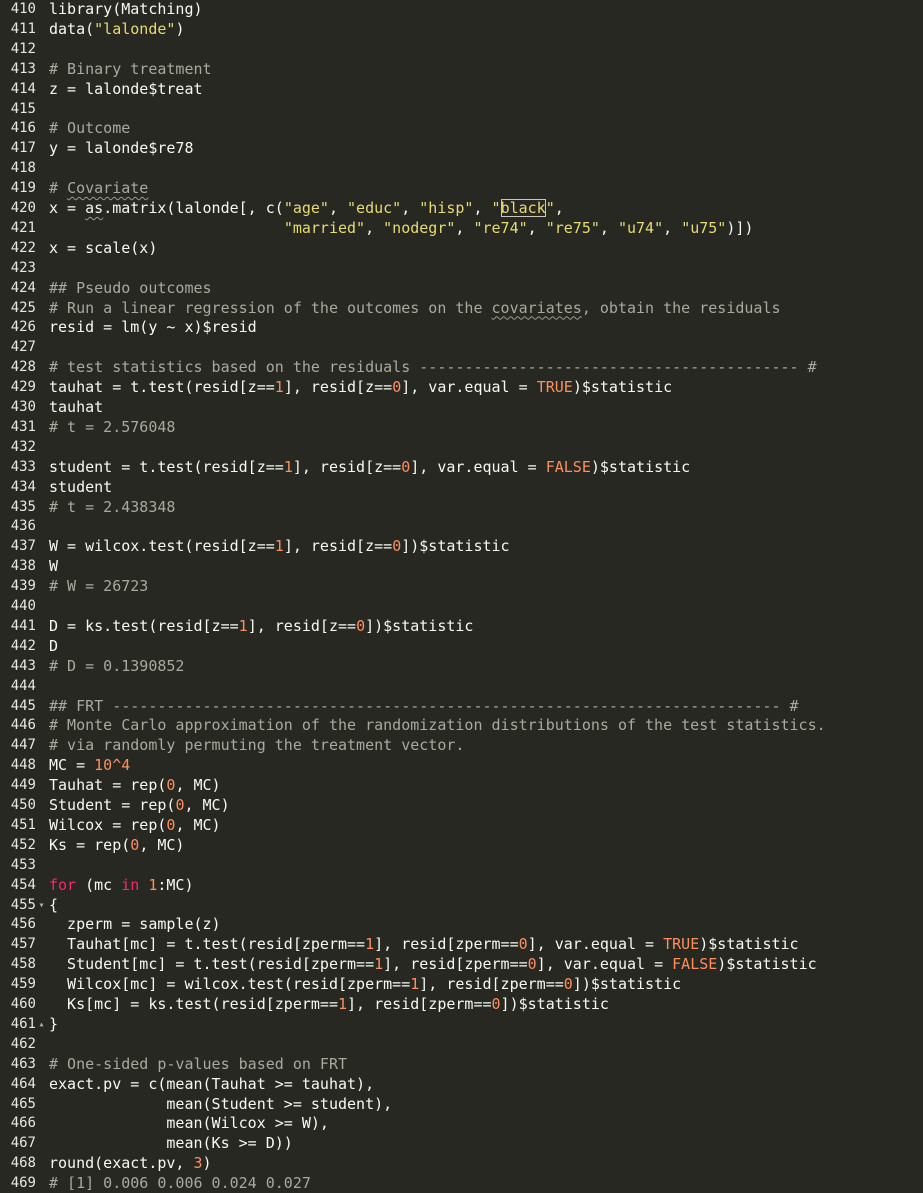 This screenshot has width=923, height=1193. Describe the element at coordinates (23, 267) in the screenshot. I see `line-number: 423` at that location.